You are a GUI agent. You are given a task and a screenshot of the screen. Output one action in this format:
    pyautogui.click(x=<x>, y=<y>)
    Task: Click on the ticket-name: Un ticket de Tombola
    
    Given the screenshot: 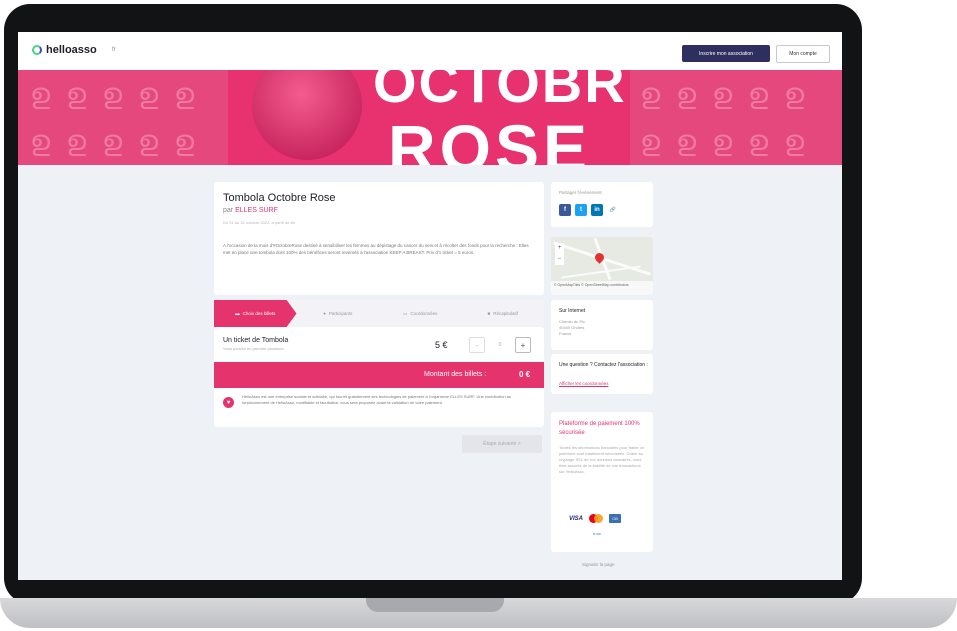 What is the action you would take?
    pyautogui.click(x=256, y=340)
    